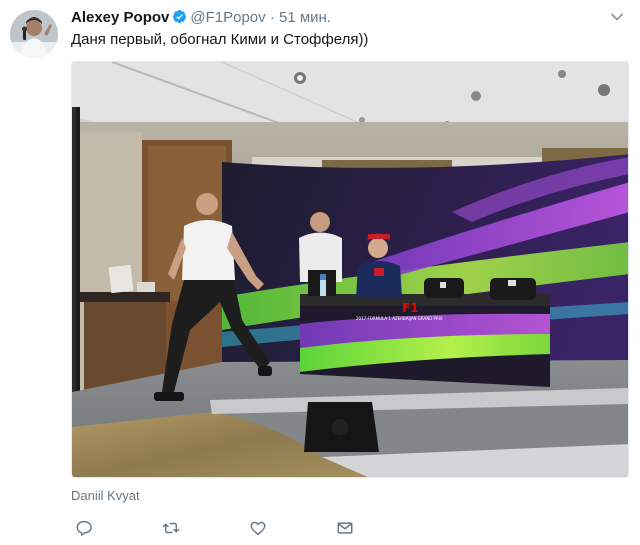 The image size is (640, 545). I want to click on f1-logo: F1, so click(410, 308).